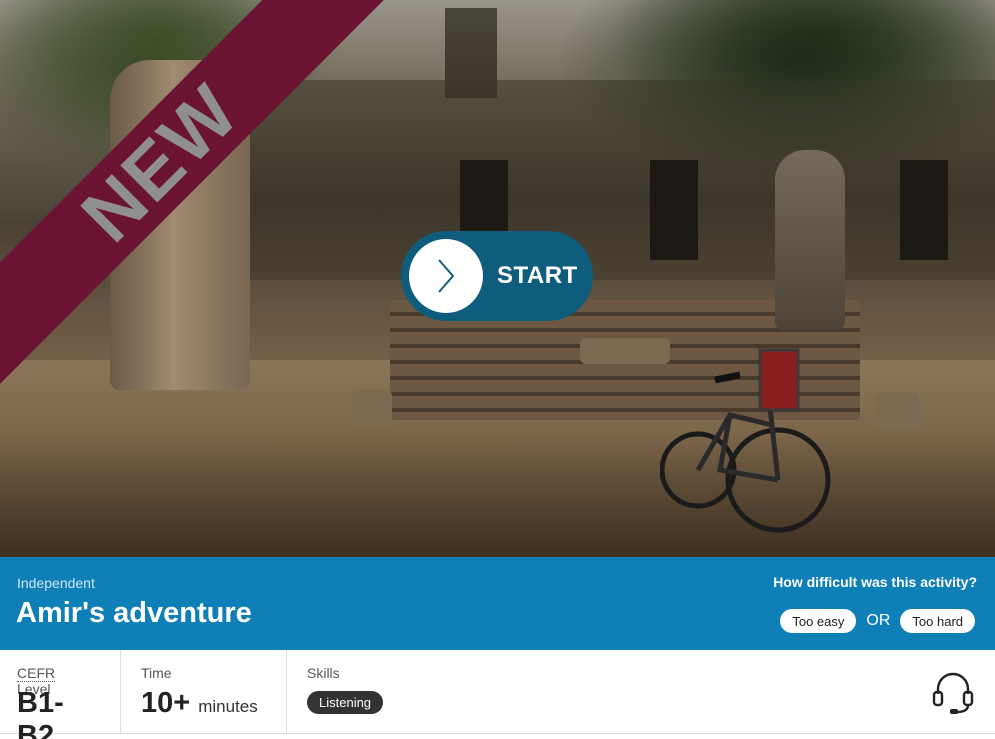  What do you see at coordinates (471, 53) in the screenshot?
I see `temple-tower` at bounding box center [471, 53].